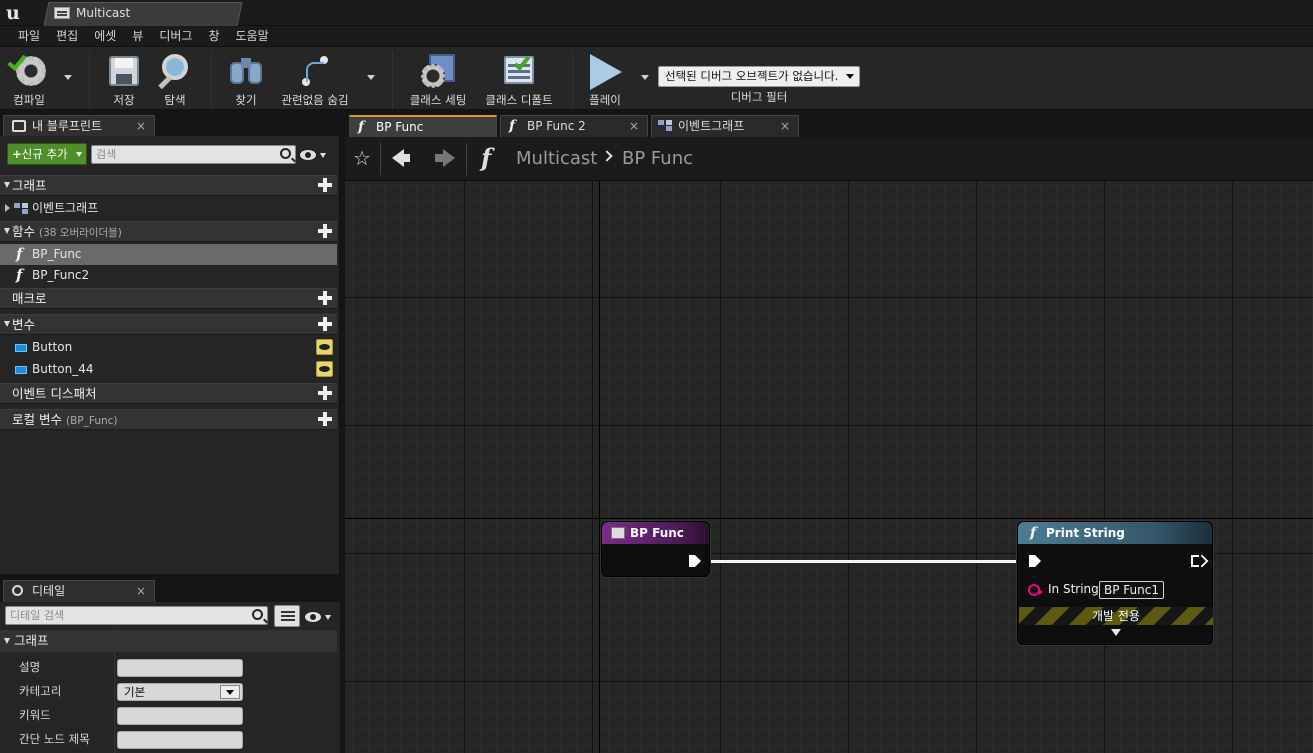 This screenshot has height=753, width=1313. What do you see at coordinates (829, 159) in the screenshot?
I see `graph-header: ☆ f Multicast BP Func` at bounding box center [829, 159].